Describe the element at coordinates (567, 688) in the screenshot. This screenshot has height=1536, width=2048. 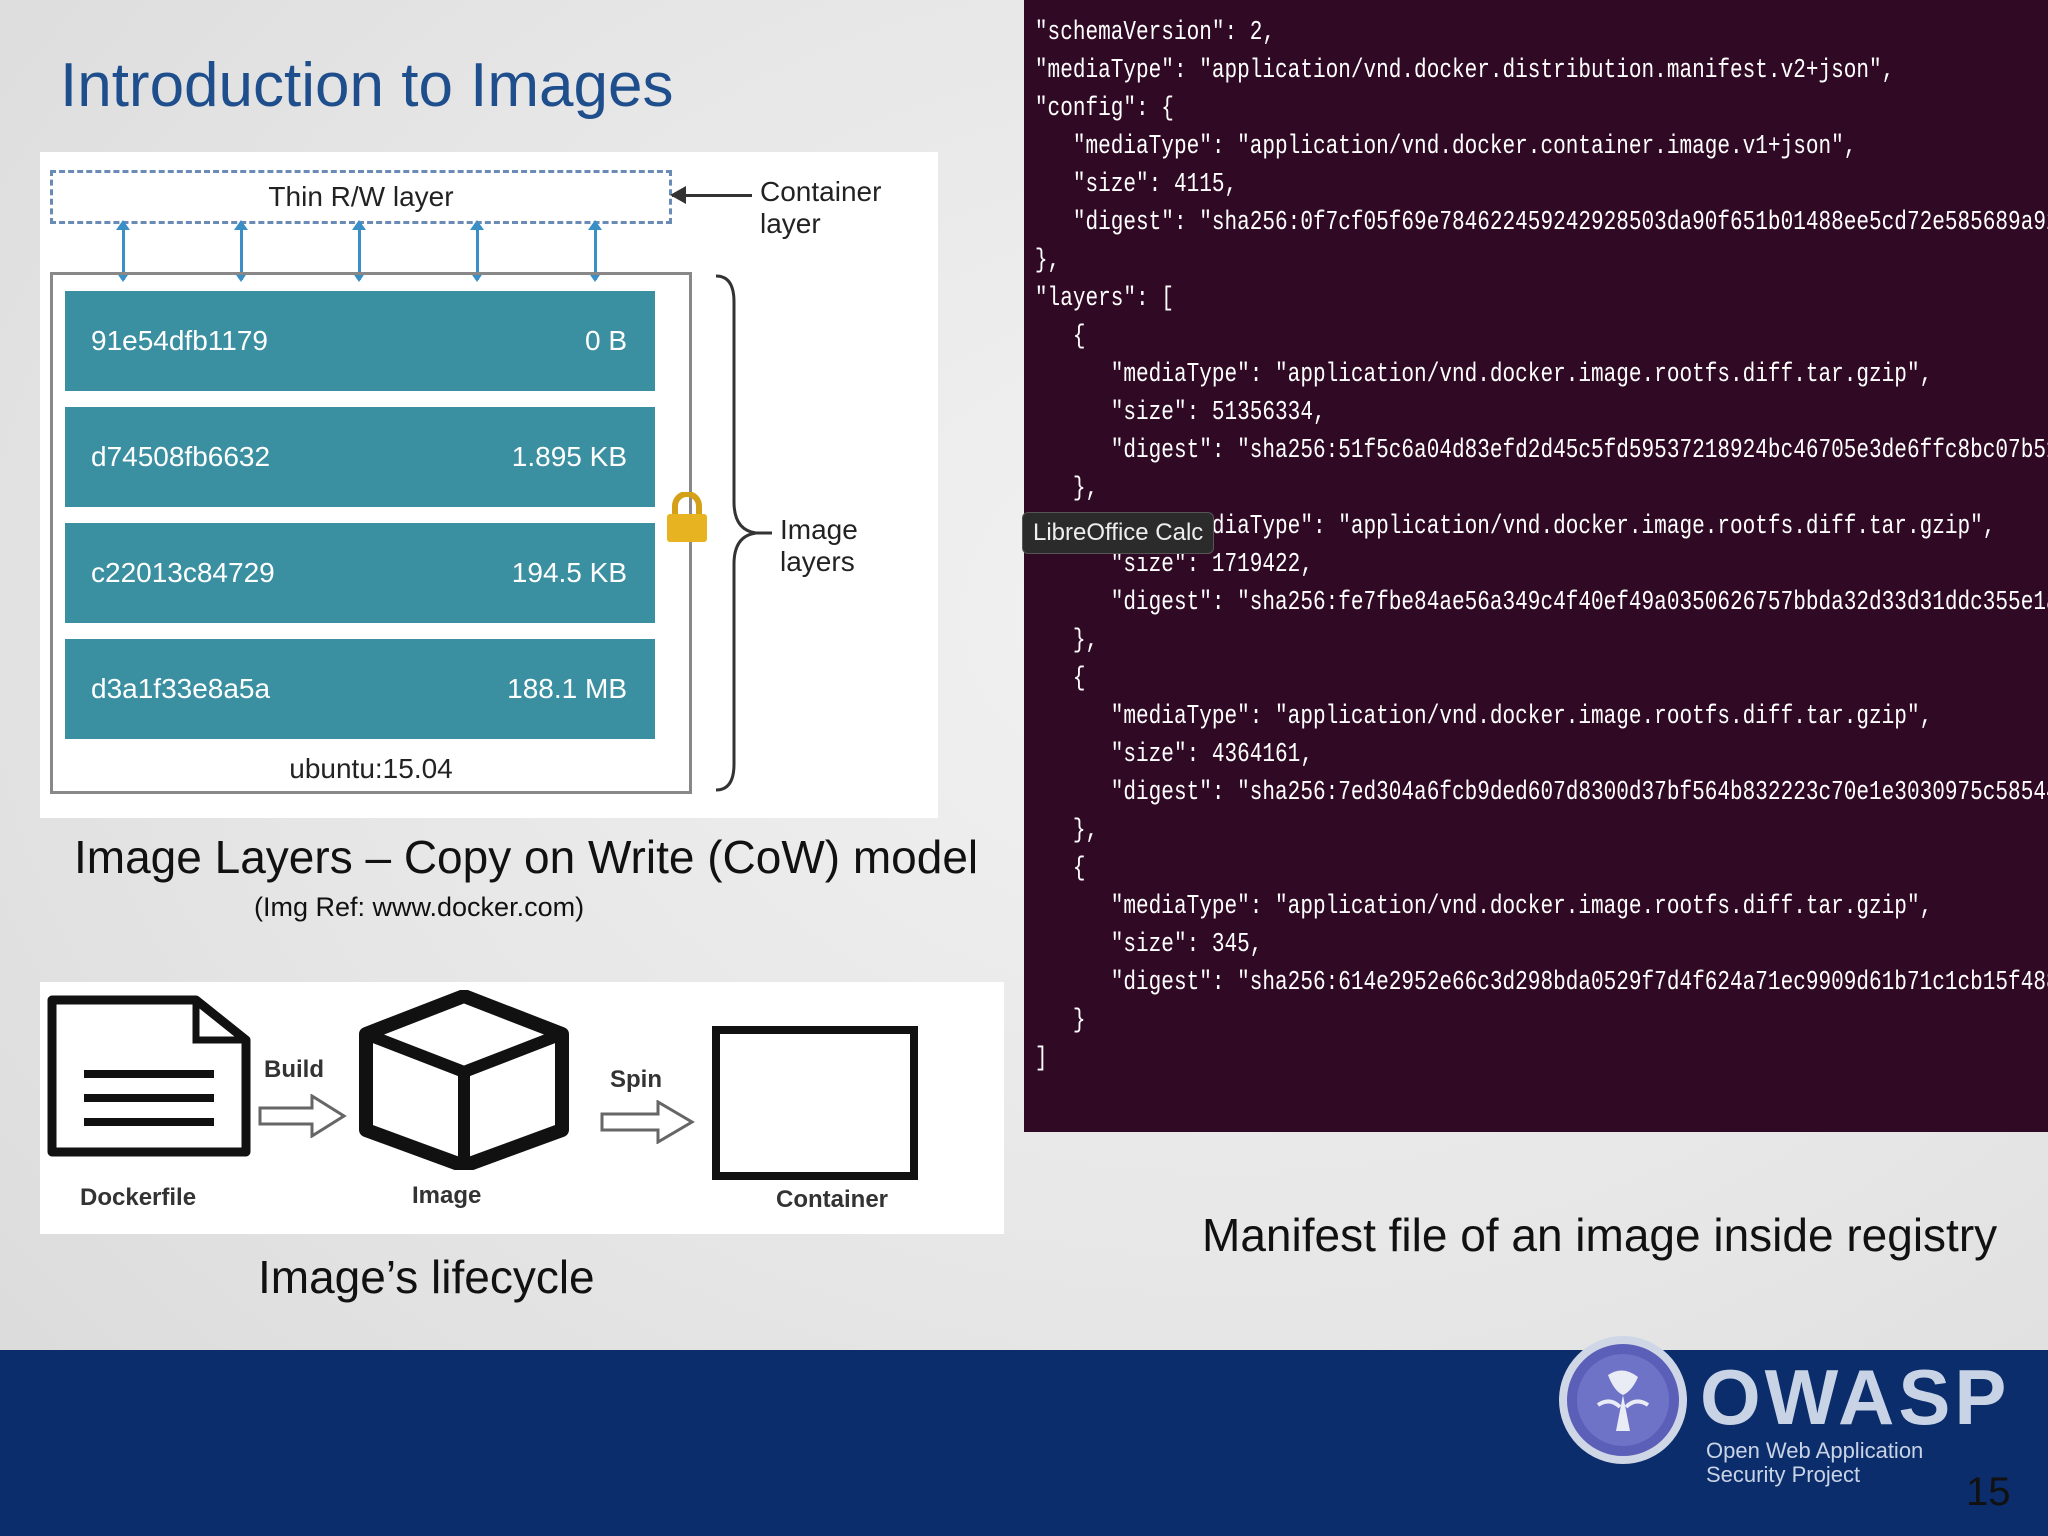
I see `layer-size: 188.1 MB` at that location.